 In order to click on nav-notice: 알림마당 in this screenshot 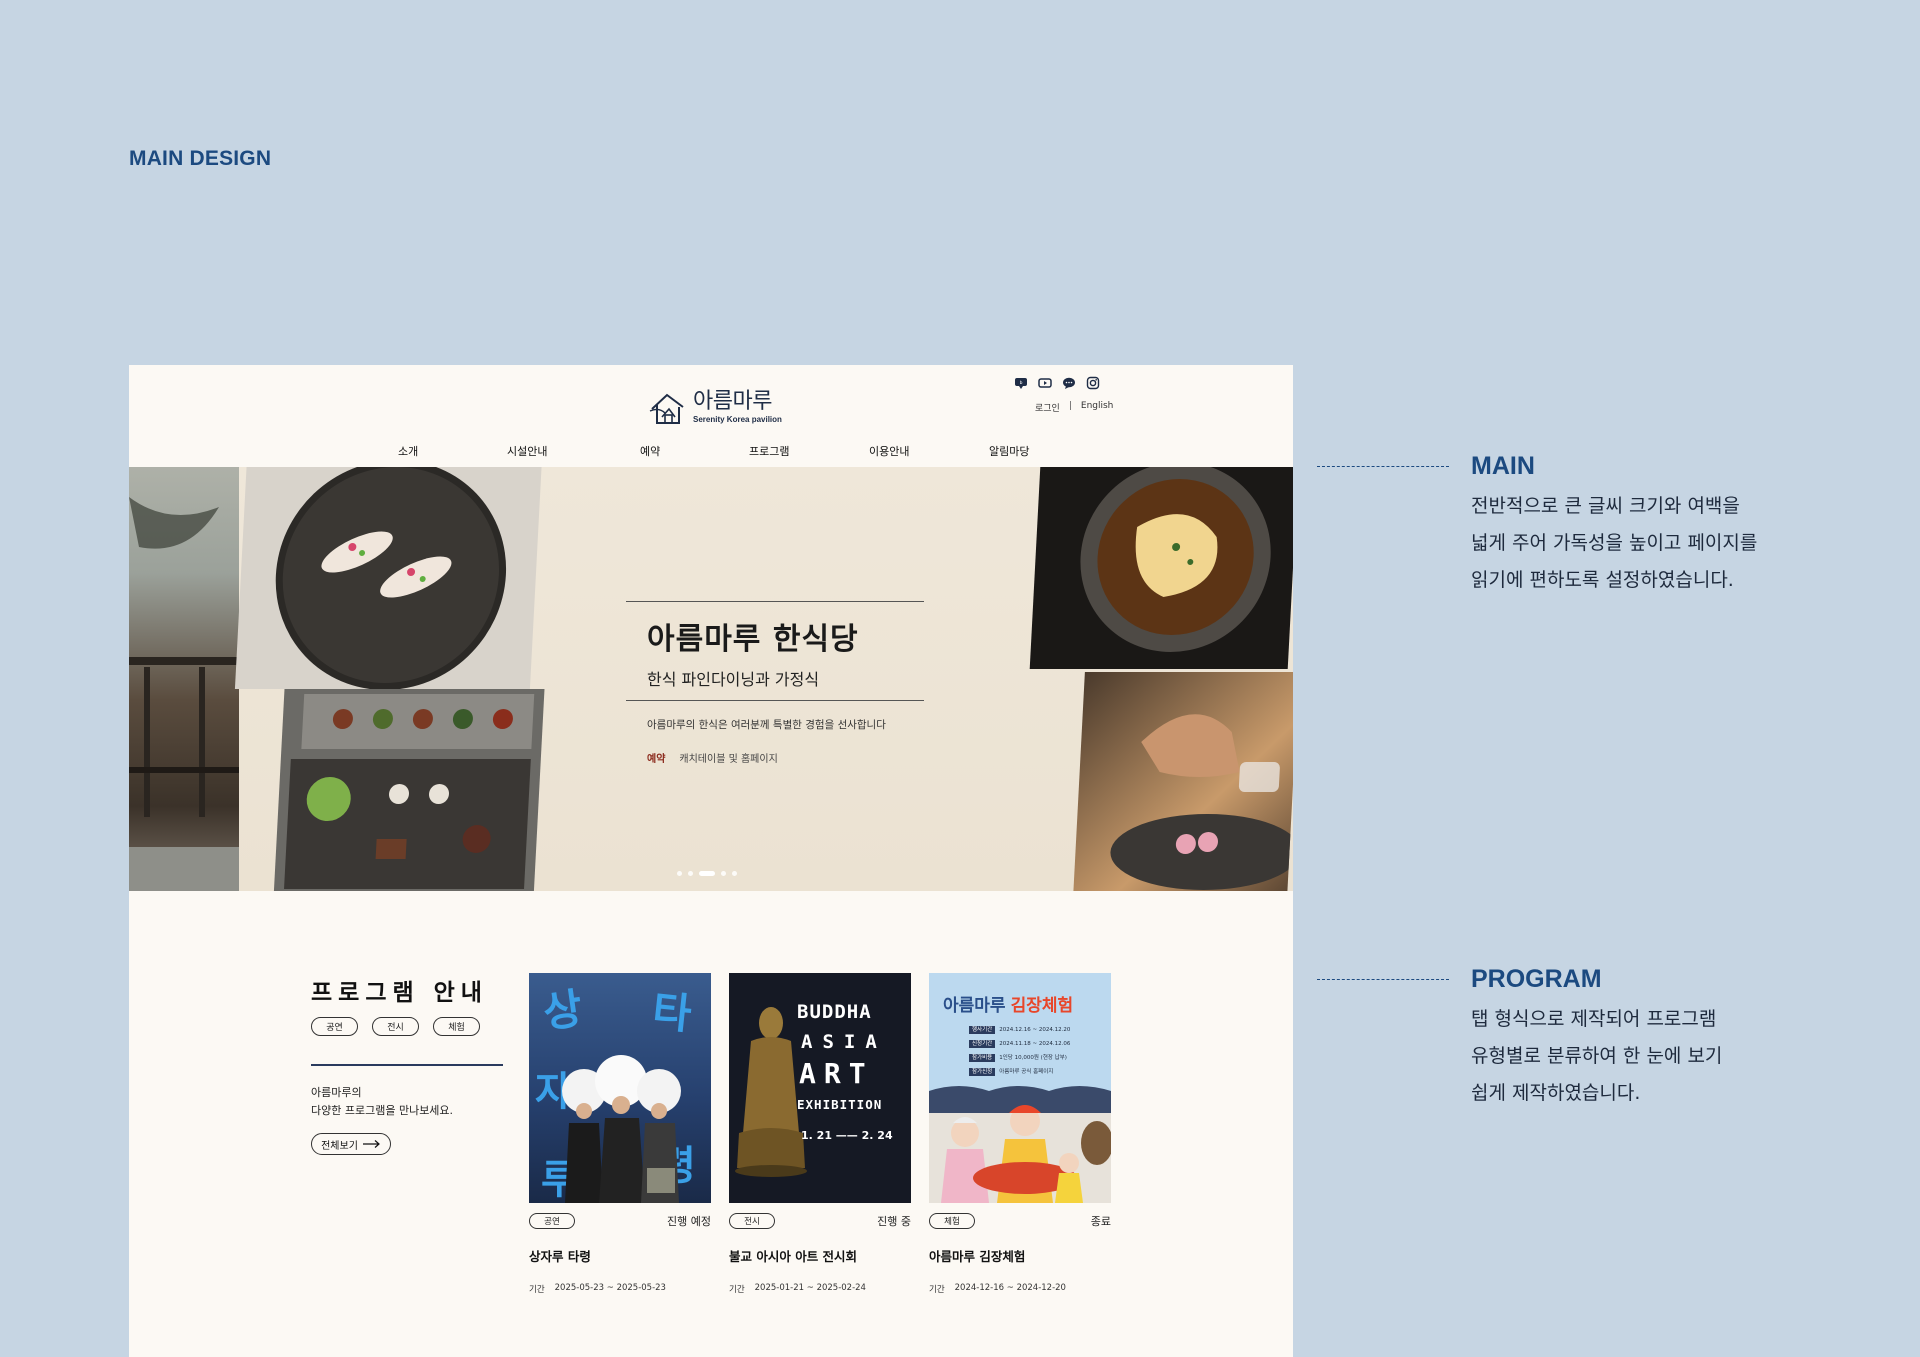, I will do `click(1009, 451)`.